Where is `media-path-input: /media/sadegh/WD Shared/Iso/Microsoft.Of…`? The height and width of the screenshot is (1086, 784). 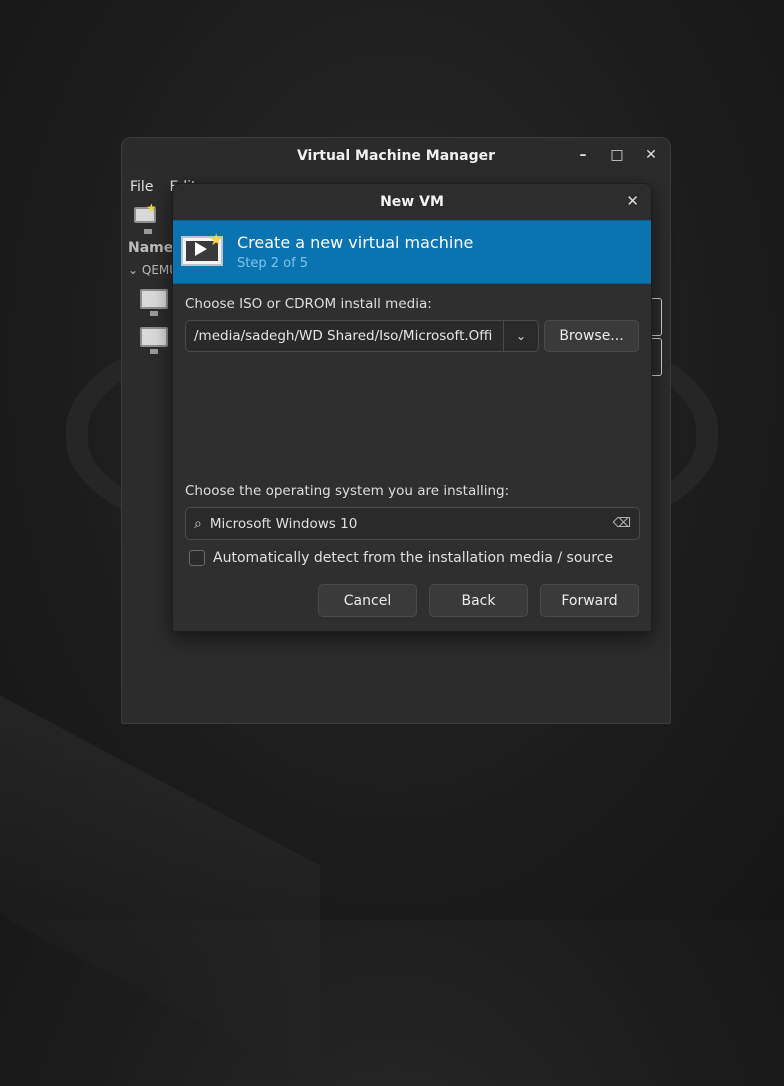
media-path-input: /media/sadegh/WD Shared/Iso/Microsoft.Of… is located at coordinates (344, 336).